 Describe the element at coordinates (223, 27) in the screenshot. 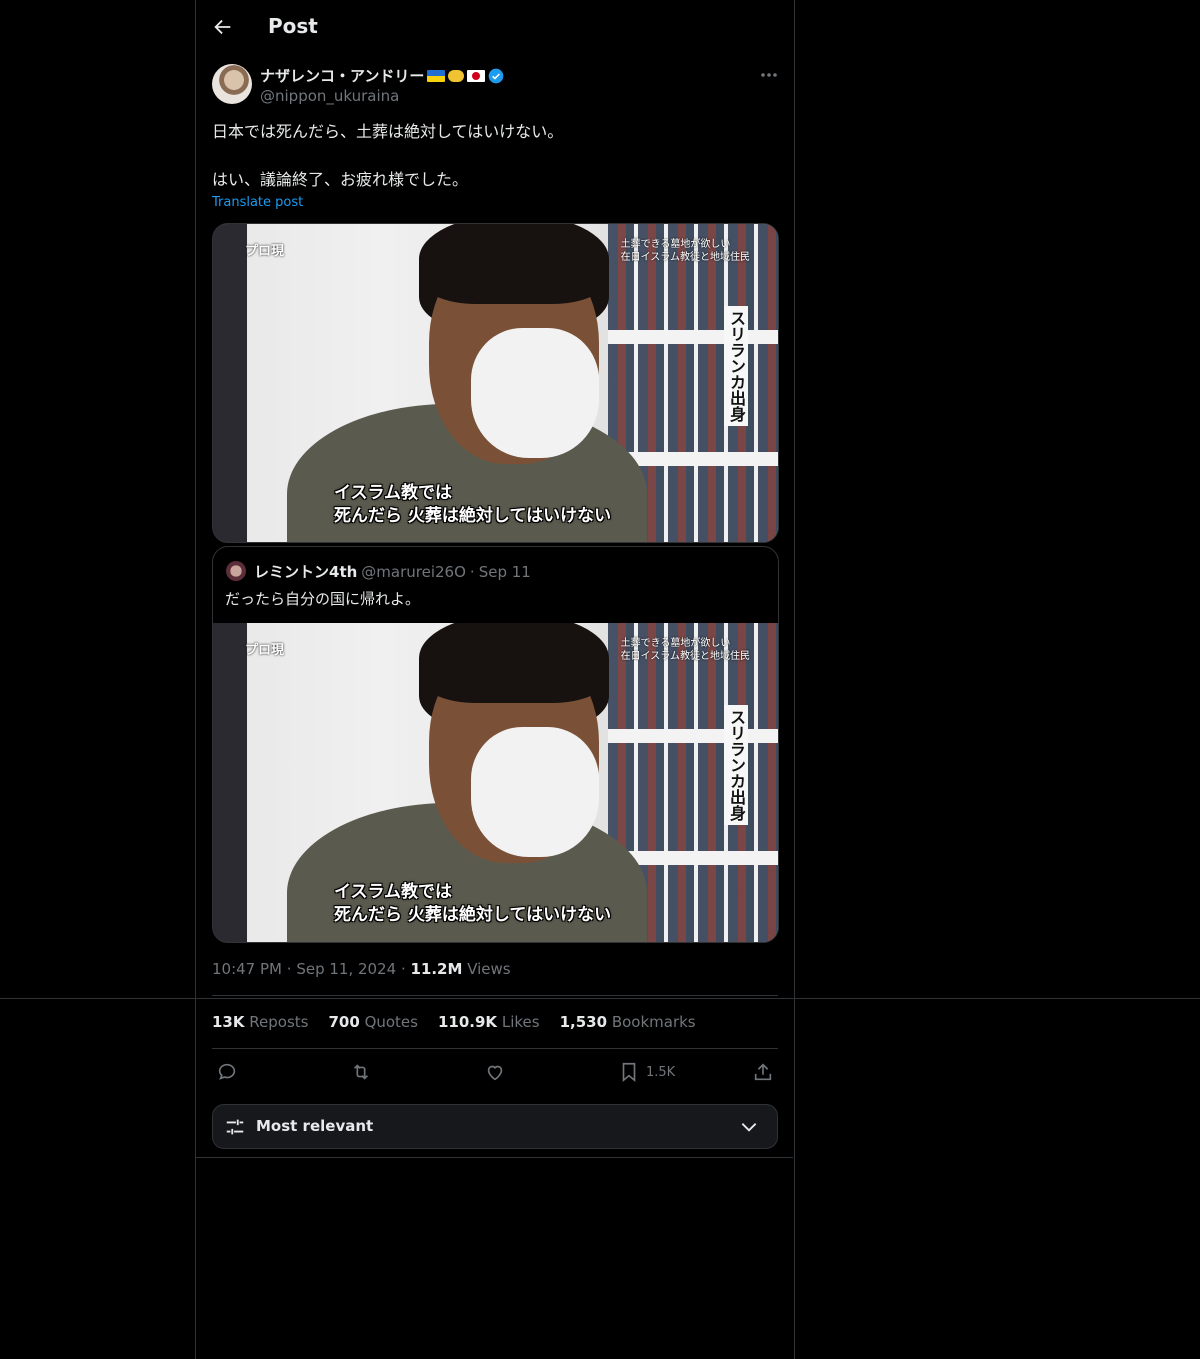

I see `arrow-left-icon` at that location.